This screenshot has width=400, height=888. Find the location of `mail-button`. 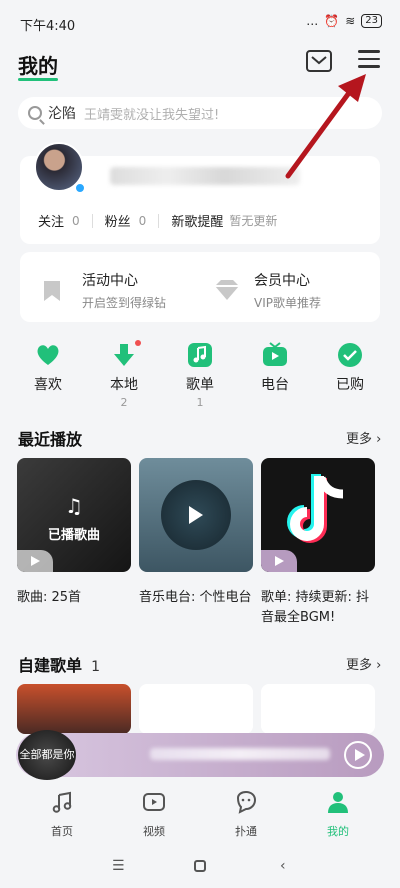

mail-button is located at coordinates (319, 61).